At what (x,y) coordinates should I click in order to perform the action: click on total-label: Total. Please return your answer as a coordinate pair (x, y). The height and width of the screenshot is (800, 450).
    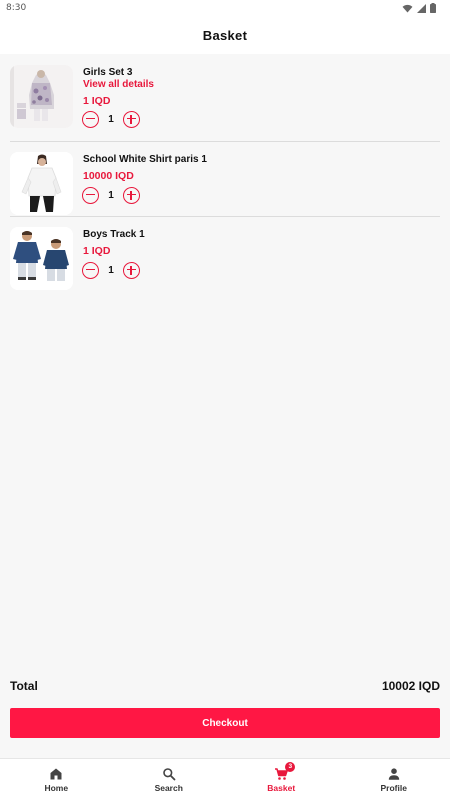
    Looking at the image, I should click on (24, 686).